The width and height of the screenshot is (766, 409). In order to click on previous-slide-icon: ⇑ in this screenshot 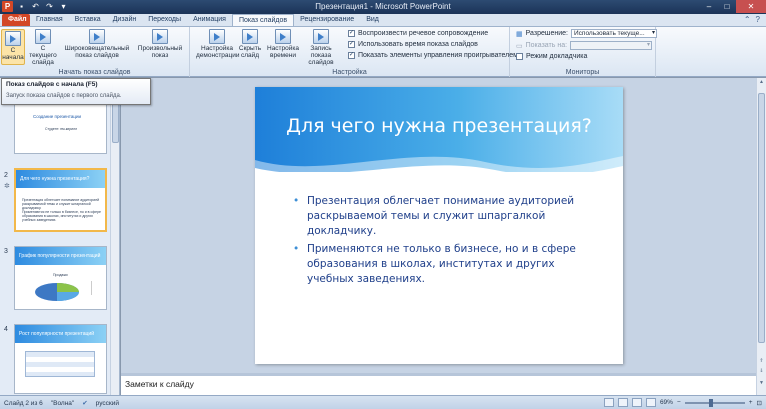, I will do `click(761, 362)`.